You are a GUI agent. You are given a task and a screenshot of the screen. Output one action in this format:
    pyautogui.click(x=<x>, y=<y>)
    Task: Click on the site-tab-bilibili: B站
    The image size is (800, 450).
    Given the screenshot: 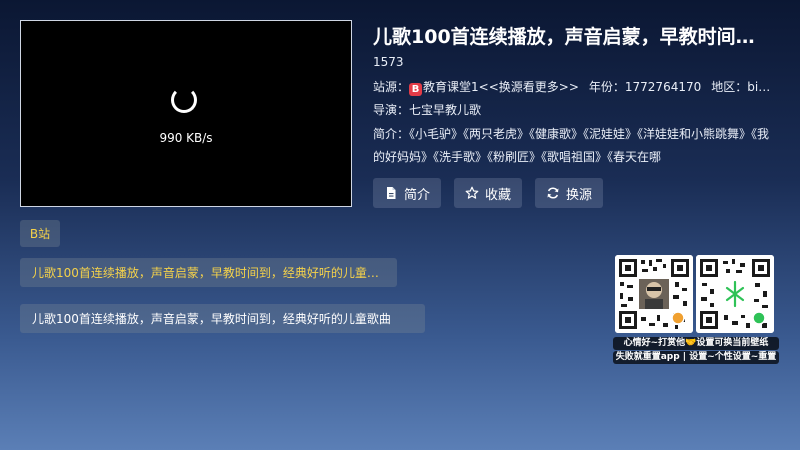 What is the action you would take?
    pyautogui.click(x=40, y=233)
    